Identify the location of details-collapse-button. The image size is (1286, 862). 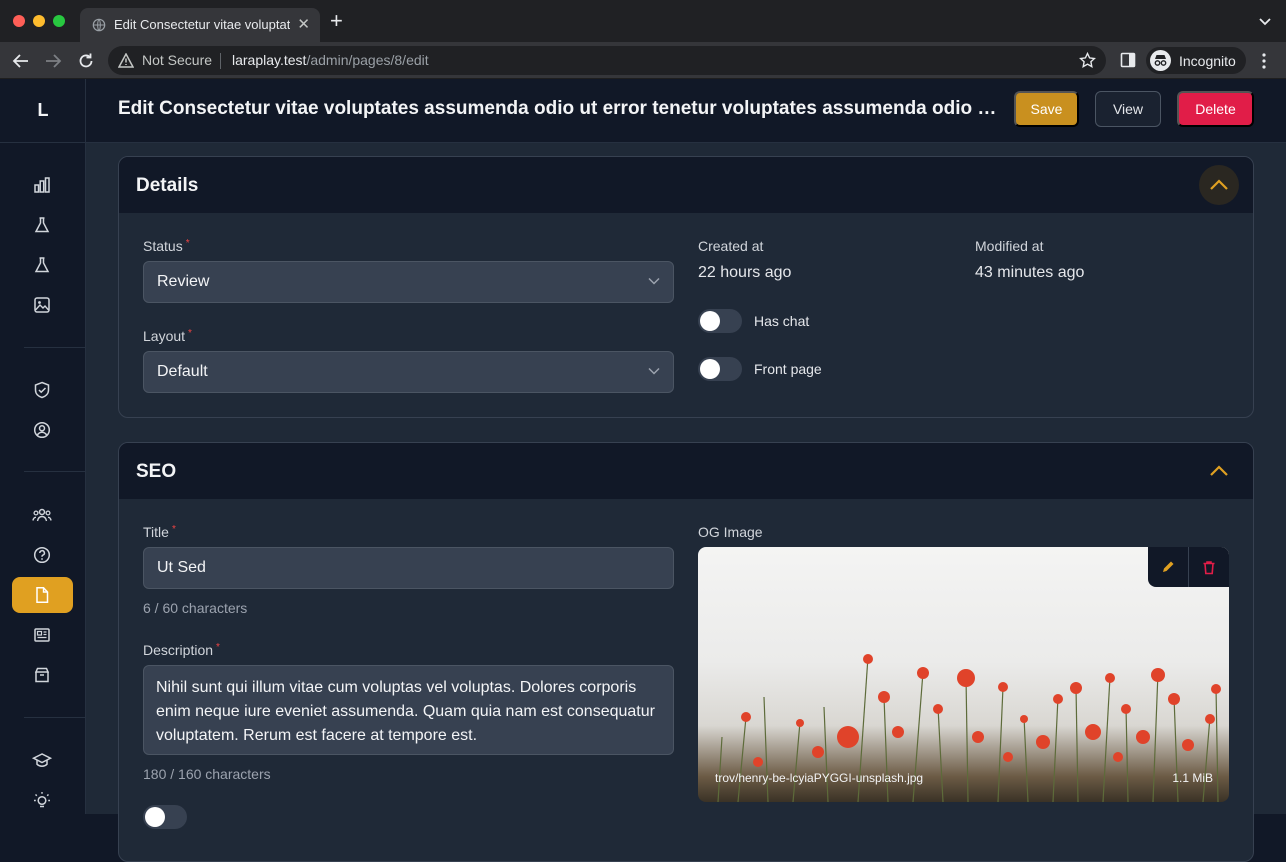
(1219, 185).